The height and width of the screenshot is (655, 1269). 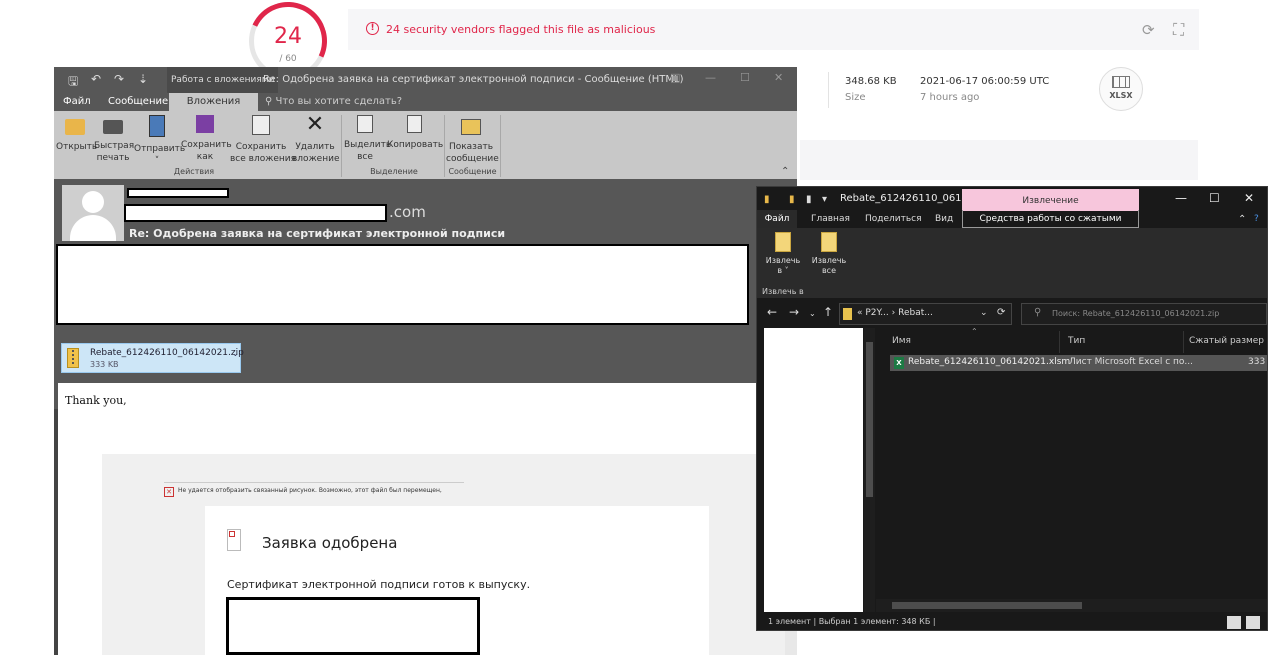 What do you see at coordinates (783, 254) in the screenshot?
I see `extract-to-button: Извлечь в ˅` at bounding box center [783, 254].